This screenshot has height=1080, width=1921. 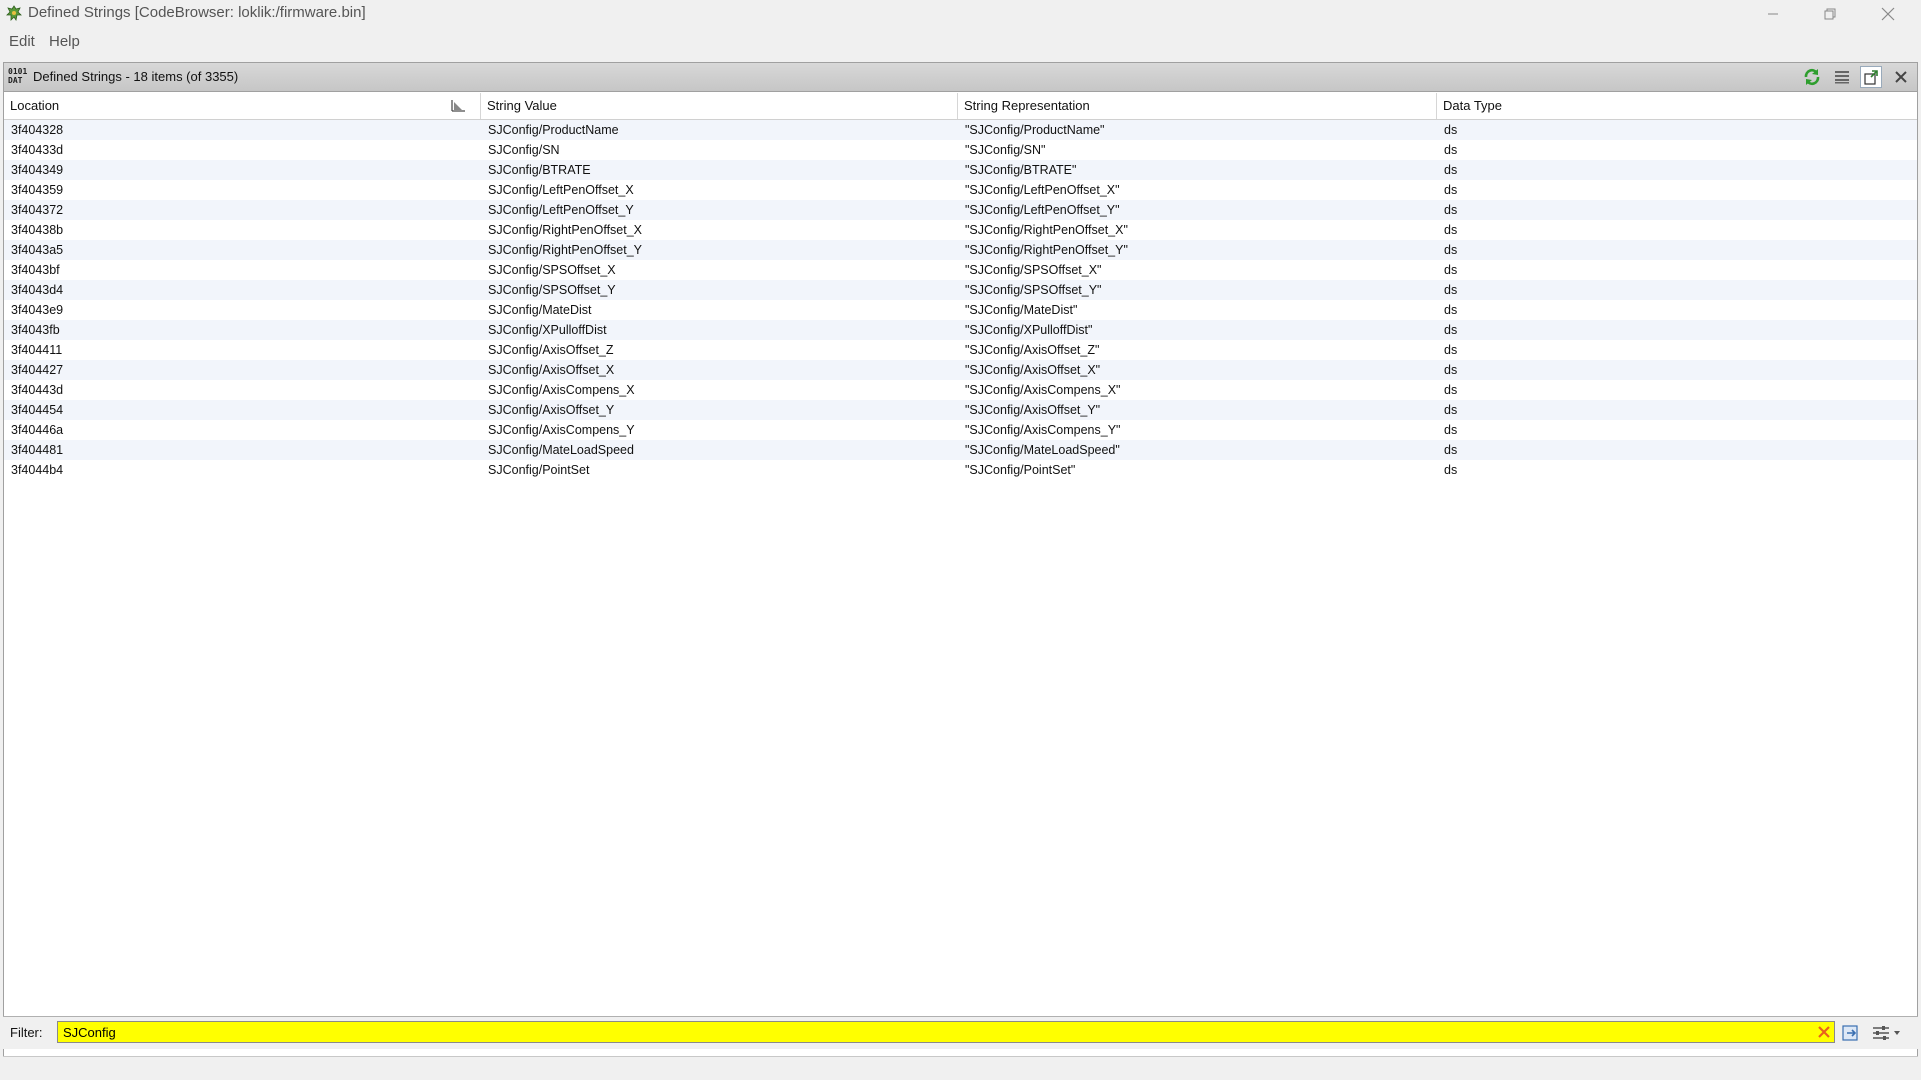 I want to click on cell-string-value: SJConfig/AxisCompens_X, so click(x=561, y=390).